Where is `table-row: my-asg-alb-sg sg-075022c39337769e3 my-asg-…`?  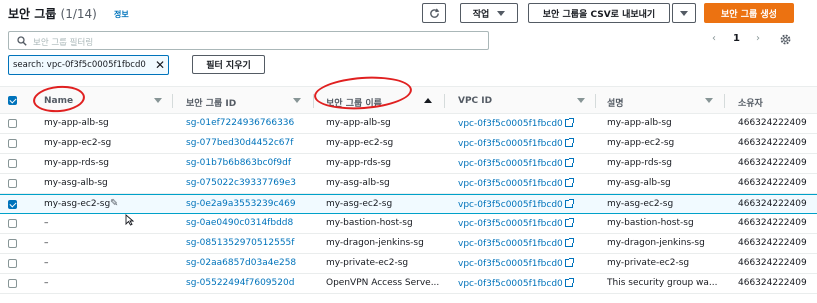 table-row: my-asg-alb-sg sg-075022c39337769e3 my-asg-… is located at coordinates (408, 184).